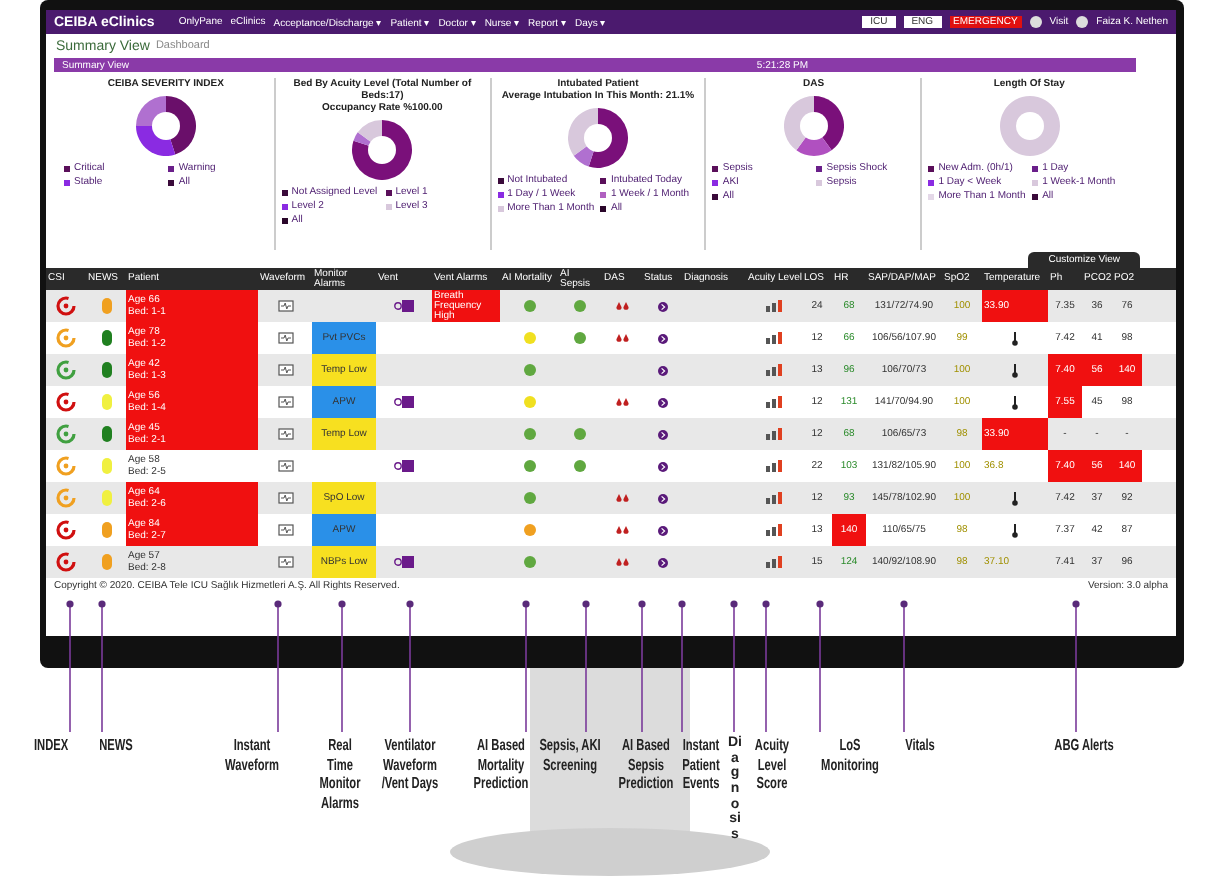  Describe the element at coordinates (252, 755) in the screenshot. I see `callout-label: Instant Waveform` at that location.